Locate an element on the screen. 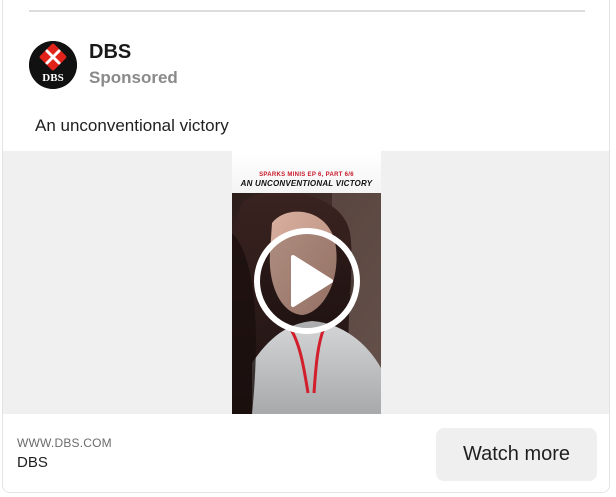 The height and width of the screenshot is (497, 616). dbs-logo-icon: DBS is located at coordinates (53, 65).